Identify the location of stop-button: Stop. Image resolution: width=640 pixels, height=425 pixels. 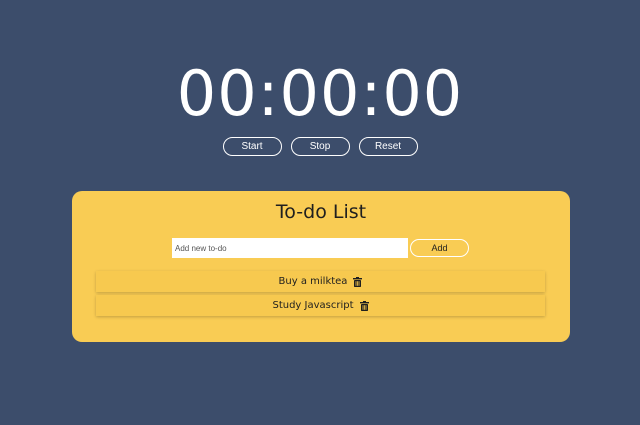
(320, 146).